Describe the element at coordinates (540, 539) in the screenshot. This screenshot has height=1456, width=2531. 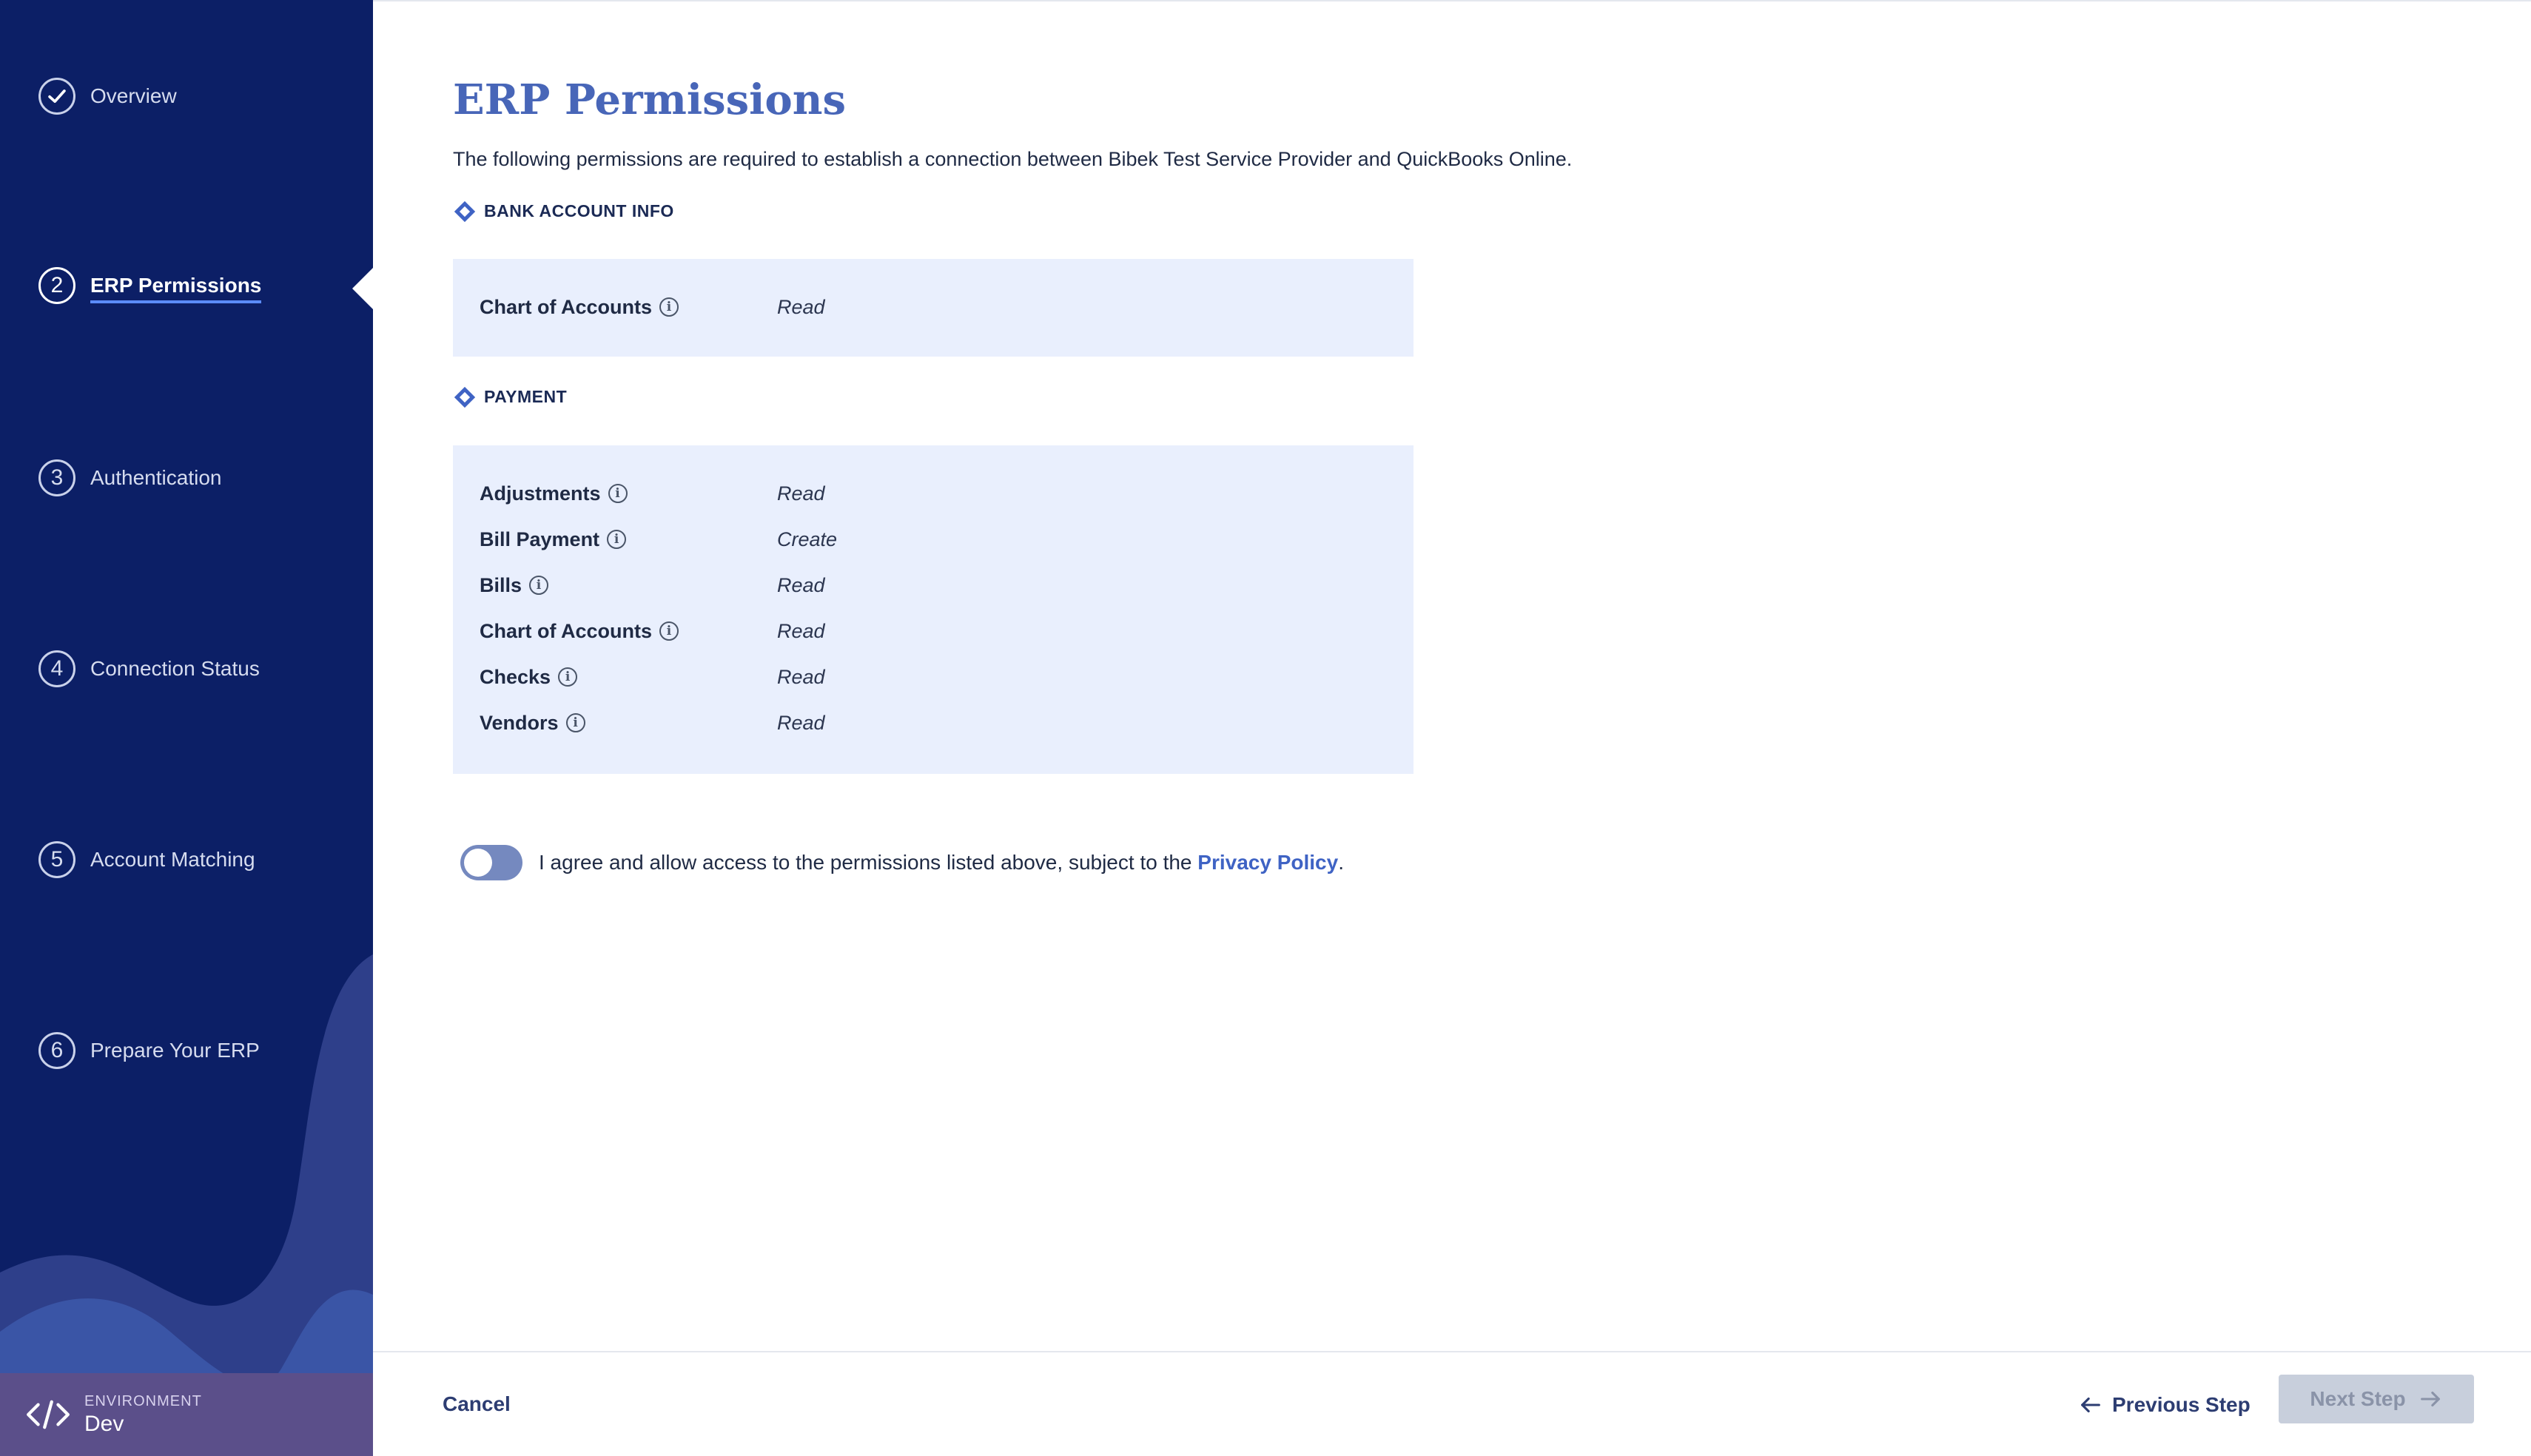
I see `permission-name-text: Bill Payment` at that location.